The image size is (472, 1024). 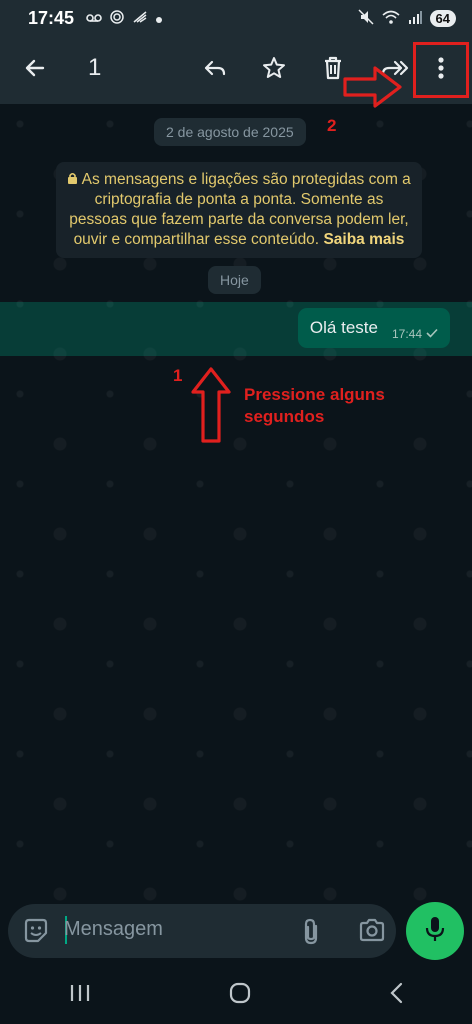 What do you see at coordinates (117, 18) in the screenshot?
I see `nfc-icon` at bounding box center [117, 18].